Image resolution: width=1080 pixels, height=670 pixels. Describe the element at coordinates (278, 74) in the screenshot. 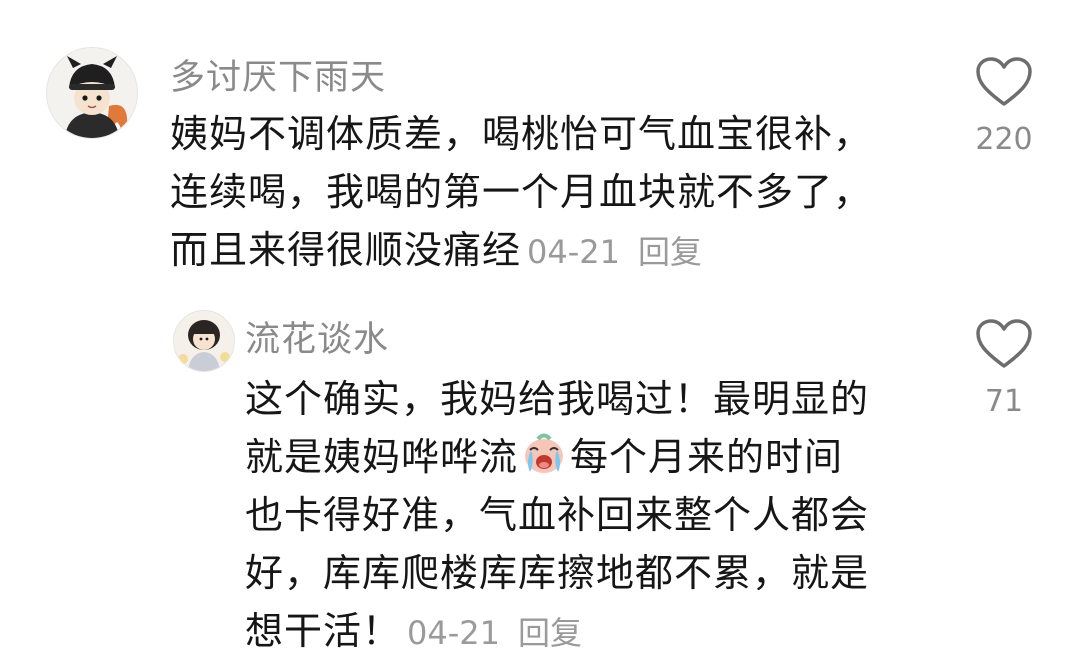

I see `comment-username: 多讨厌下雨天` at that location.